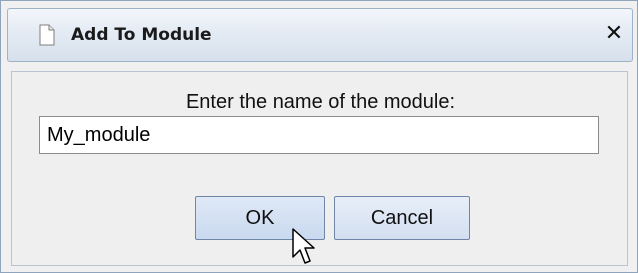 This screenshot has width=638, height=273. I want to click on module-name-input, so click(319, 135).